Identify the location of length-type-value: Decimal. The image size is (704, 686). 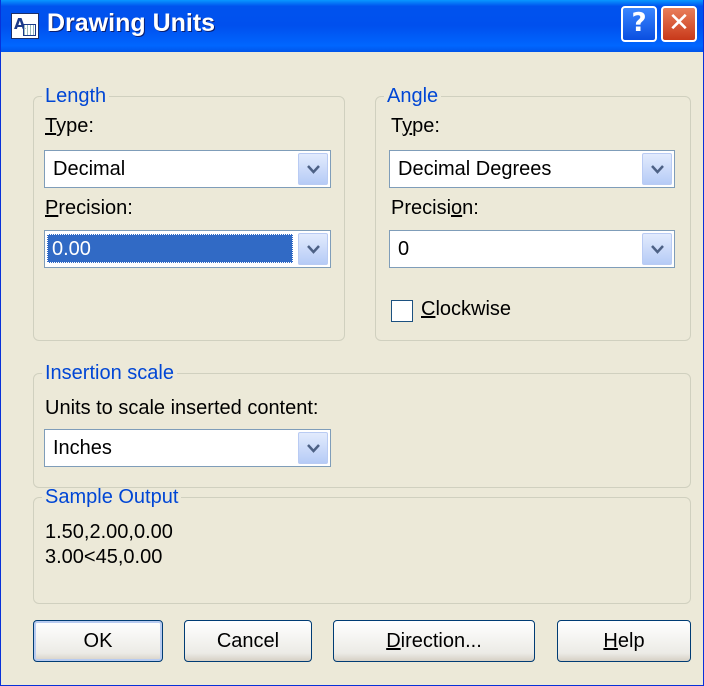
(89, 169).